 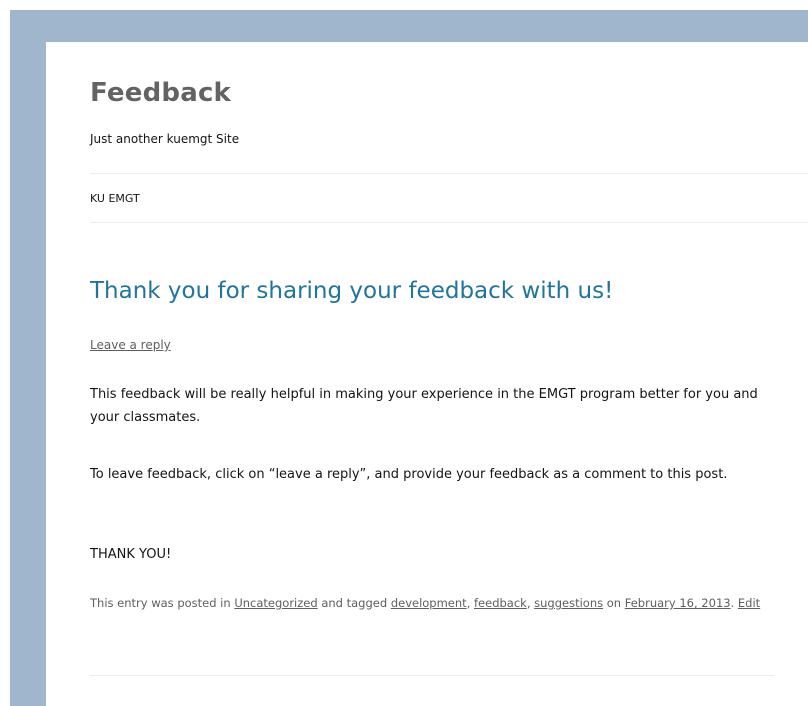 I want to click on tag-link-suggestions: suggestions, so click(x=568, y=603).